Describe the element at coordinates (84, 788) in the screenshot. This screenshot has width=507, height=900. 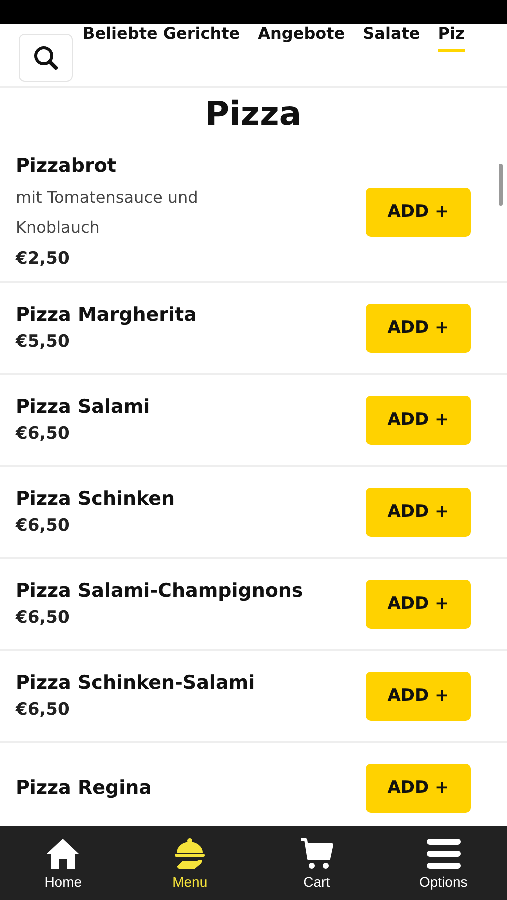
I see `item-name: Pizza Regina` at that location.